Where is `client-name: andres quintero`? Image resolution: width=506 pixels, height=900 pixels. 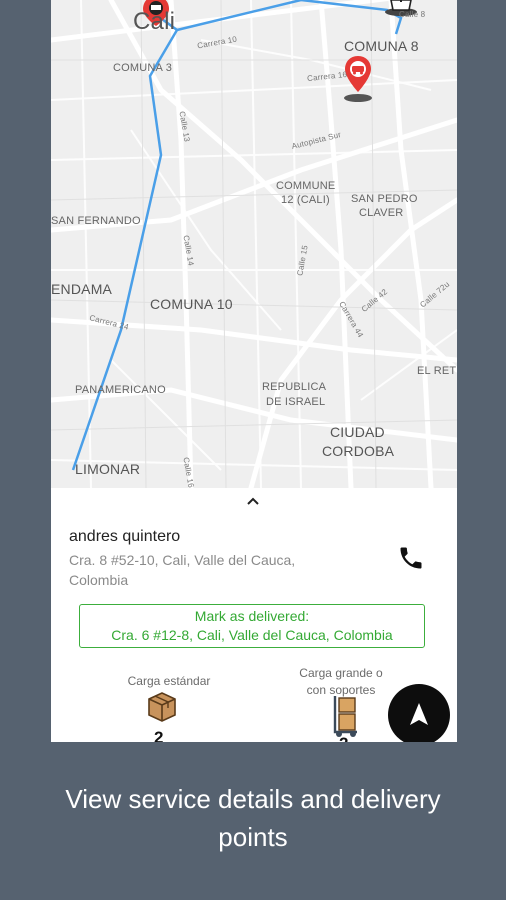 client-name: andres quintero is located at coordinates (125, 536).